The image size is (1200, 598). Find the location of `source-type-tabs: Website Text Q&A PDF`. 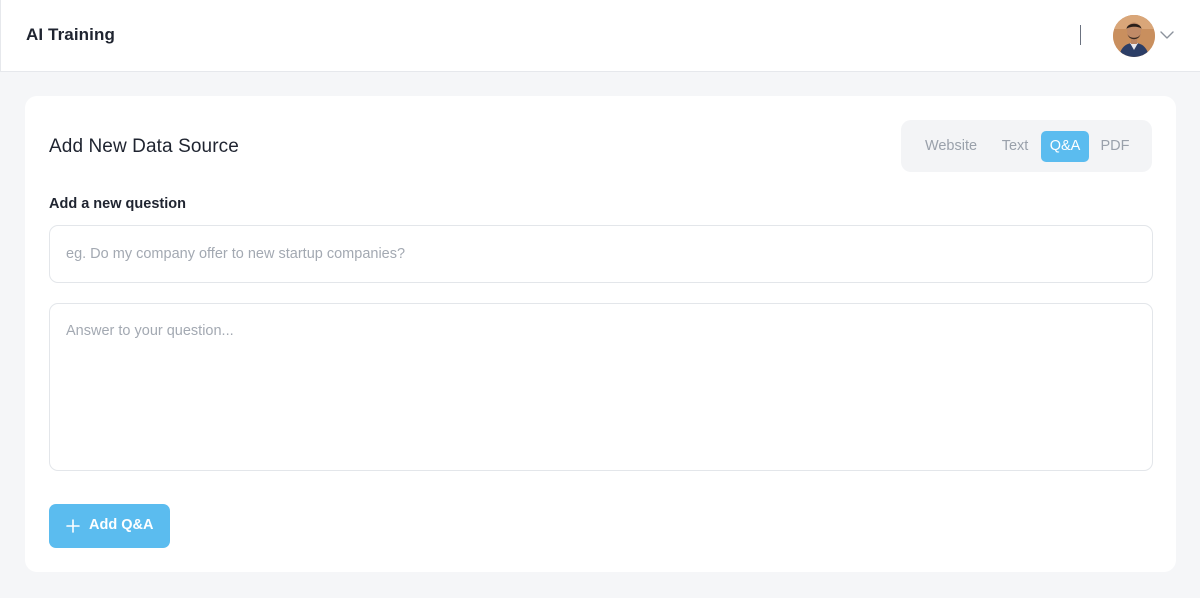

source-type-tabs: Website Text Q&A PDF is located at coordinates (1026, 146).